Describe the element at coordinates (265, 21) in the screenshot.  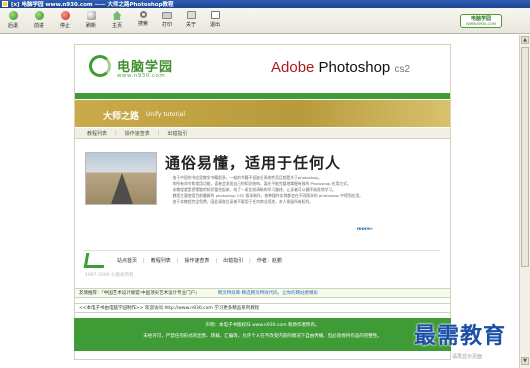
I see `browser-toolbar: 后退 前进 停止 刷新 主页 搜索 打印 关于 退出` at that location.